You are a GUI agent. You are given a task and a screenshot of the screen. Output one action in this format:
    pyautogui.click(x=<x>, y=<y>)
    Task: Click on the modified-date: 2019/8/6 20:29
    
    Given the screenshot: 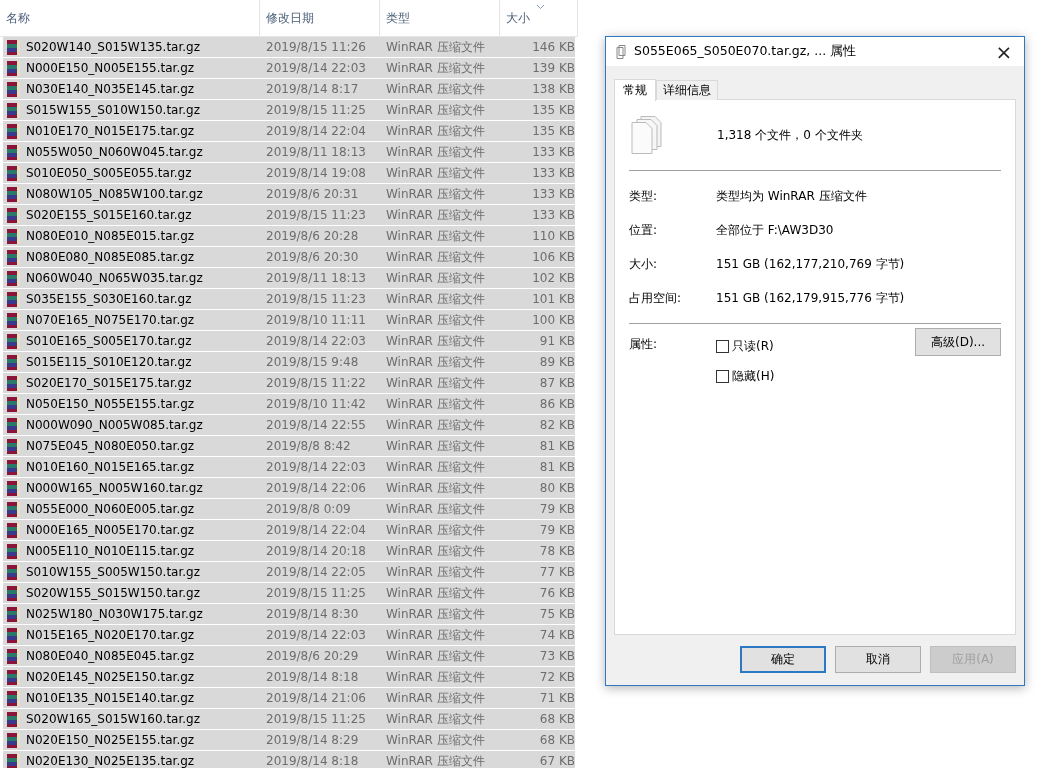 What is the action you would take?
    pyautogui.click(x=312, y=656)
    